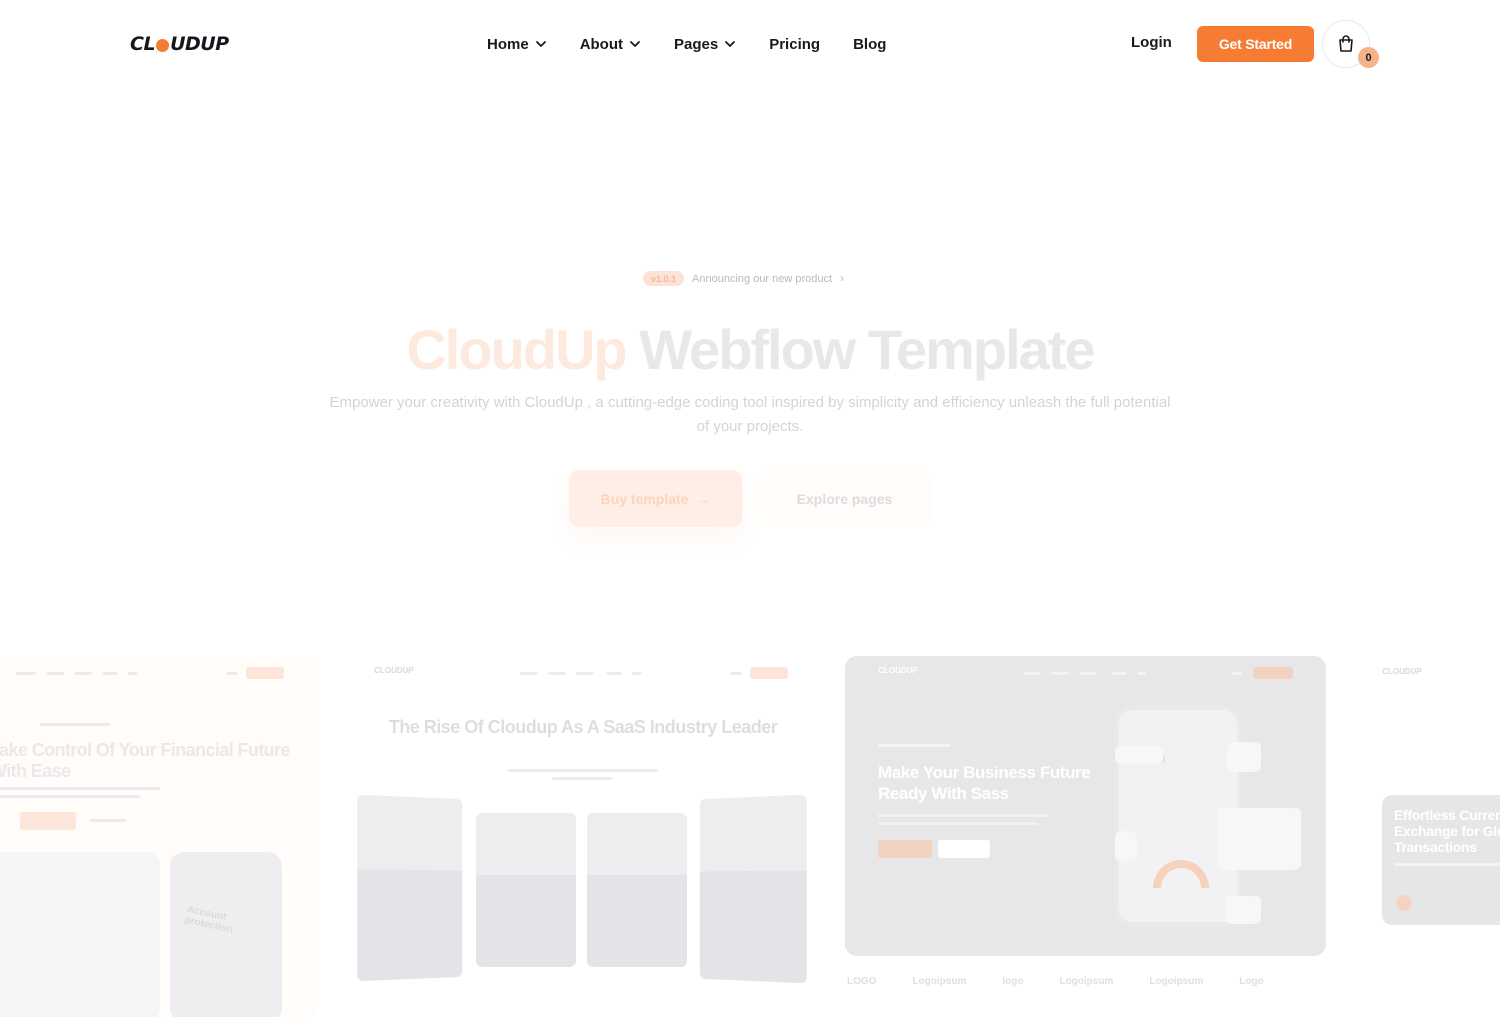 Image resolution: width=1500 pixels, height=1017 pixels. I want to click on shopping-bag-icon, so click(1346, 43).